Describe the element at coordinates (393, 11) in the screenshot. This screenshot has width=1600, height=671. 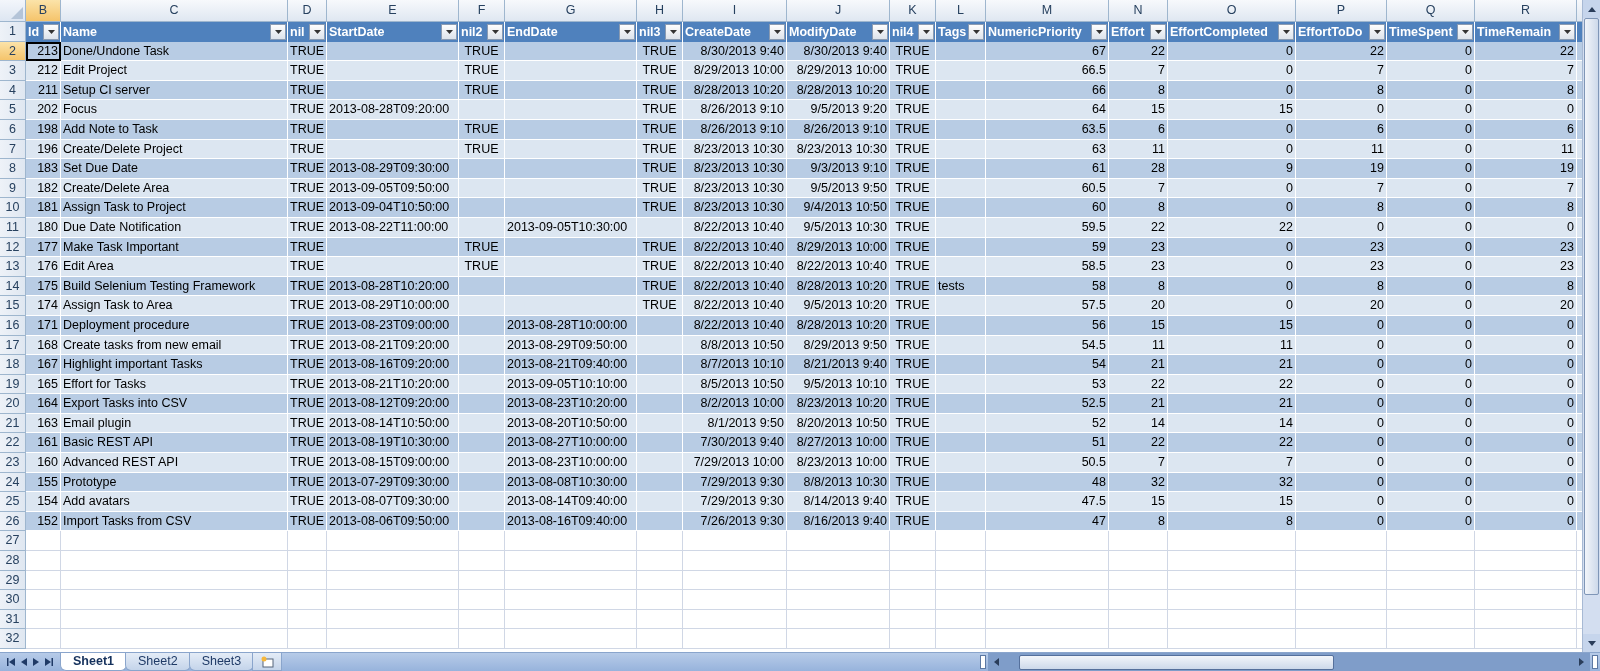
I see `column-header: E` at that location.